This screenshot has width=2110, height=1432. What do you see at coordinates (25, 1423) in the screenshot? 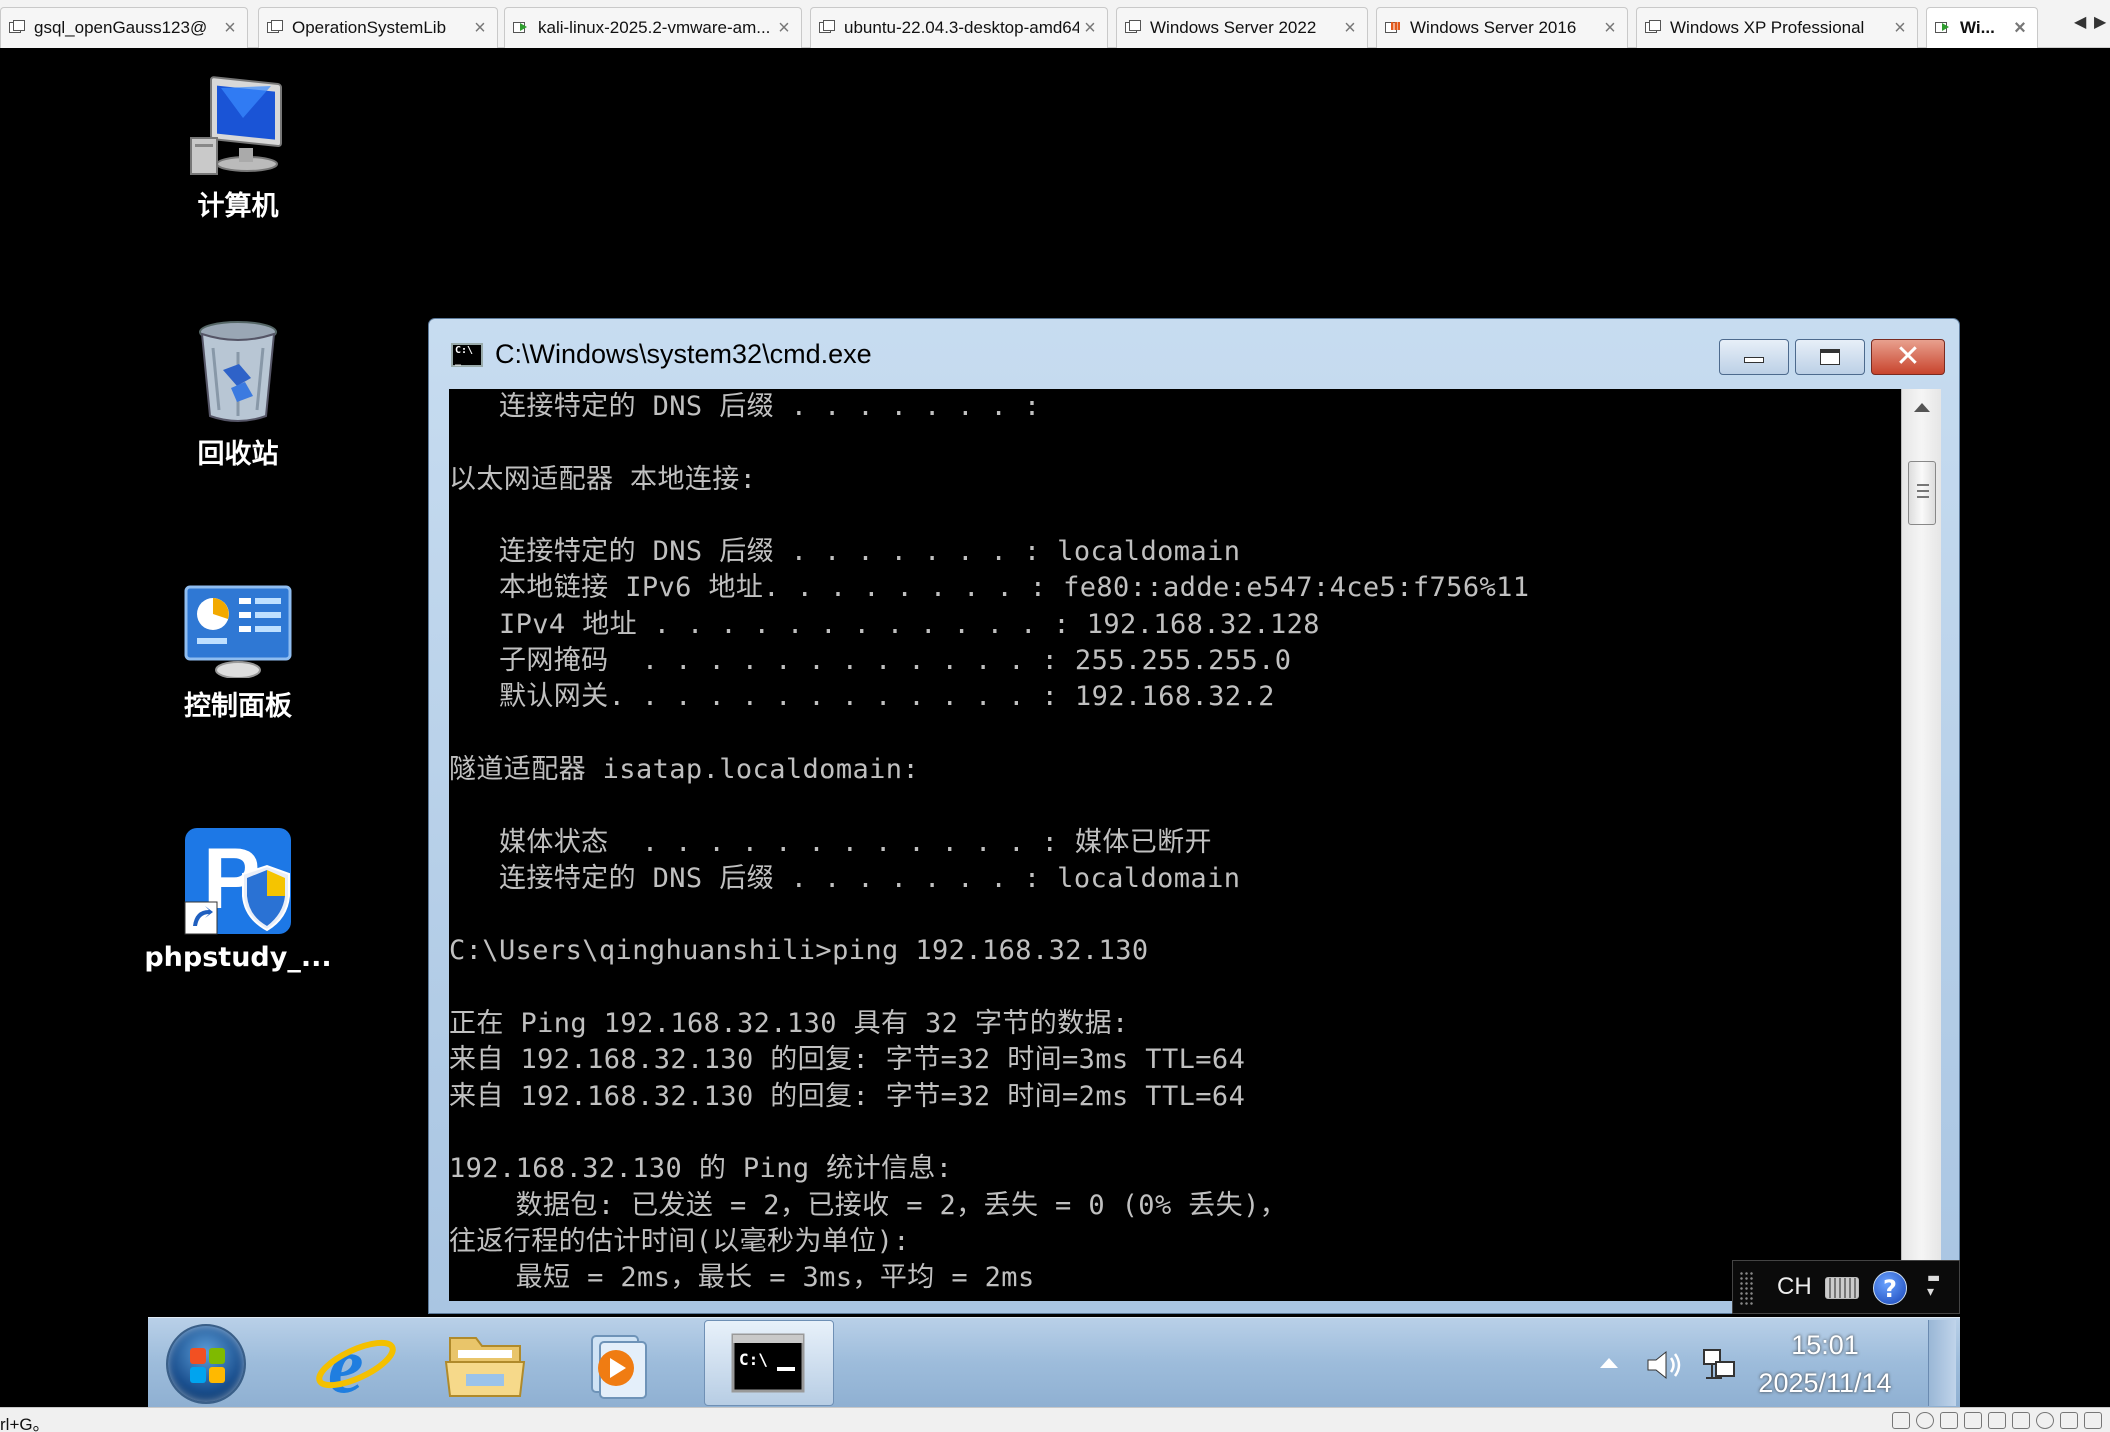
I see `status-hint: rl+G。` at bounding box center [25, 1423].